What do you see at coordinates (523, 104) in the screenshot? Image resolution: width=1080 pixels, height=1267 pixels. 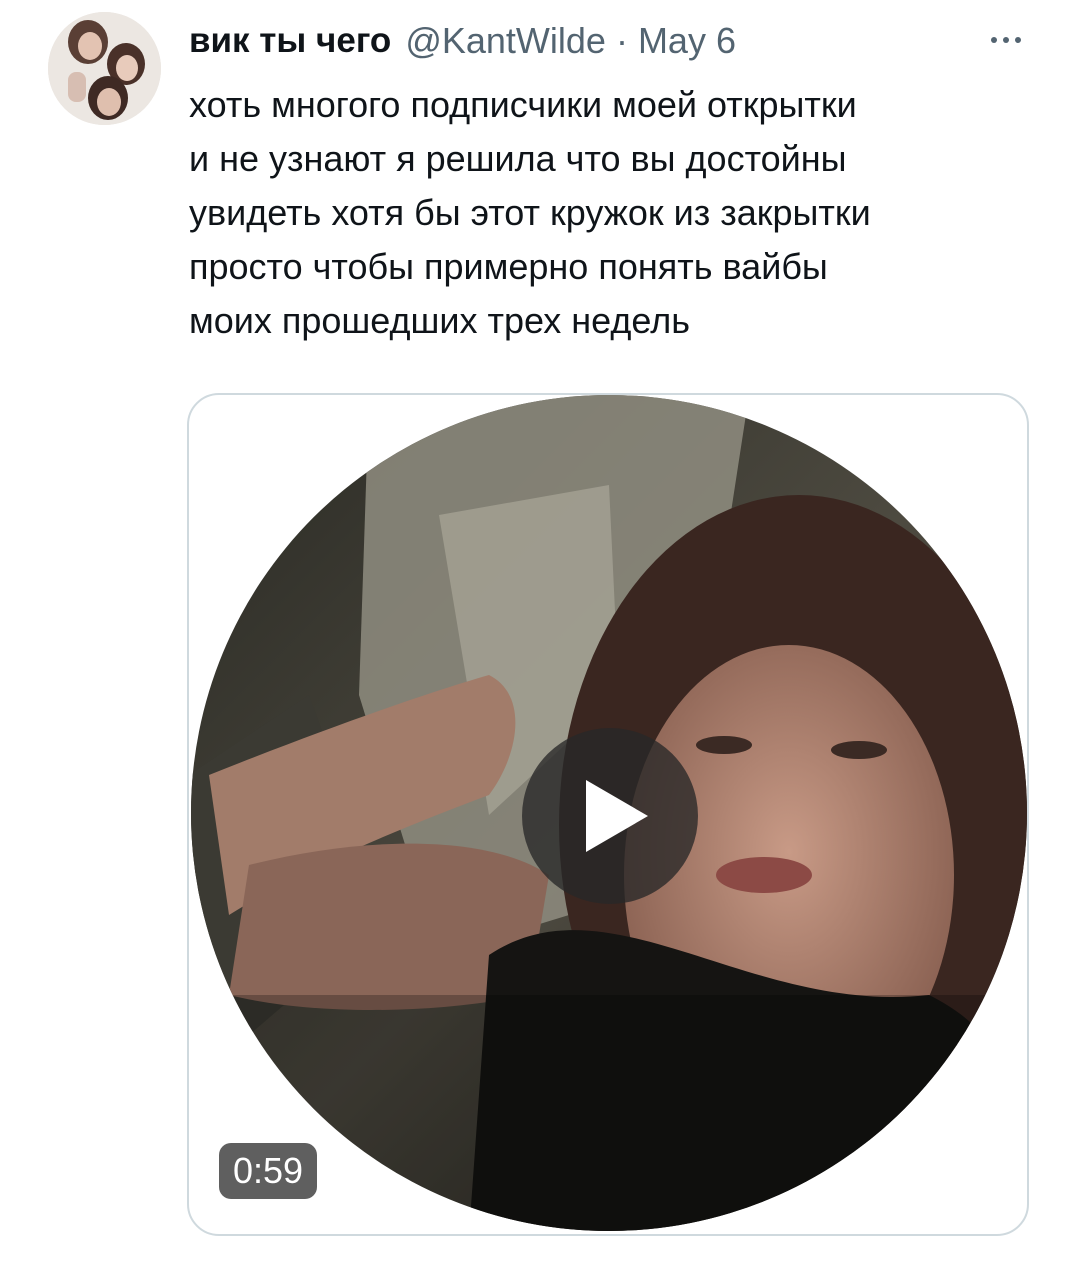 I see `tweet-text-line: хоть многого подписчики моей открытки` at bounding box center [523, 104].